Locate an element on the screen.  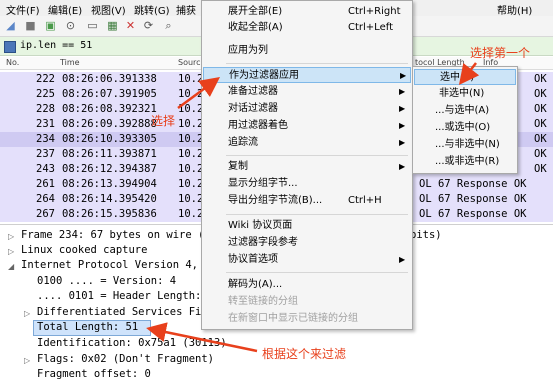
menu-collapse-all: 收起全部(A) Ctrl+Left is located at coordinates (307, 28).